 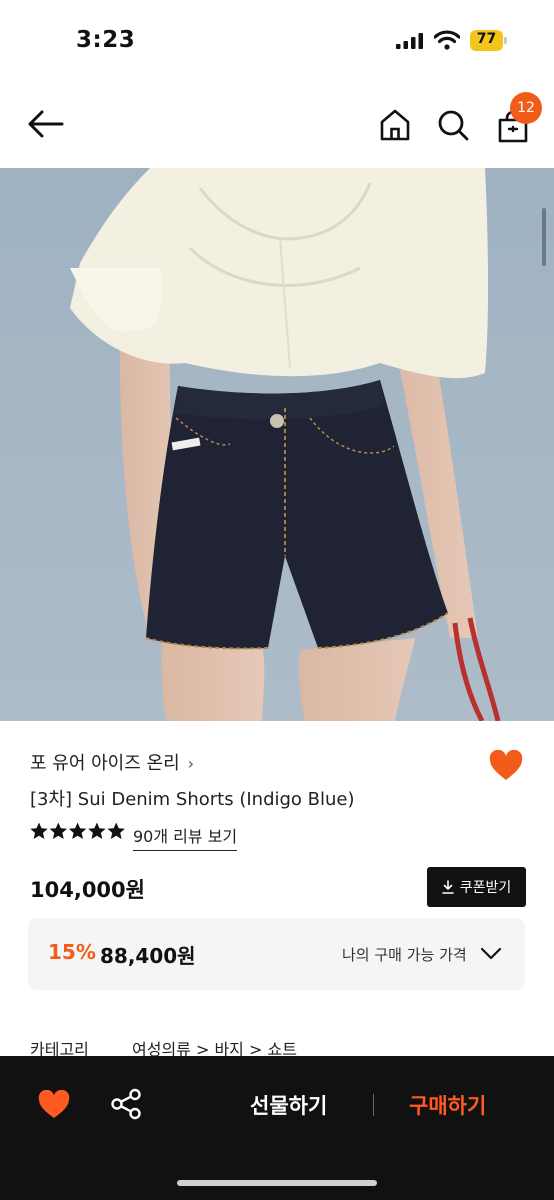 What do you see at coordinates (277, 1128) in the screenshot?
I see `bottom-action-bar: 선물하기 구매하기` at bounding box center [277, 1128].